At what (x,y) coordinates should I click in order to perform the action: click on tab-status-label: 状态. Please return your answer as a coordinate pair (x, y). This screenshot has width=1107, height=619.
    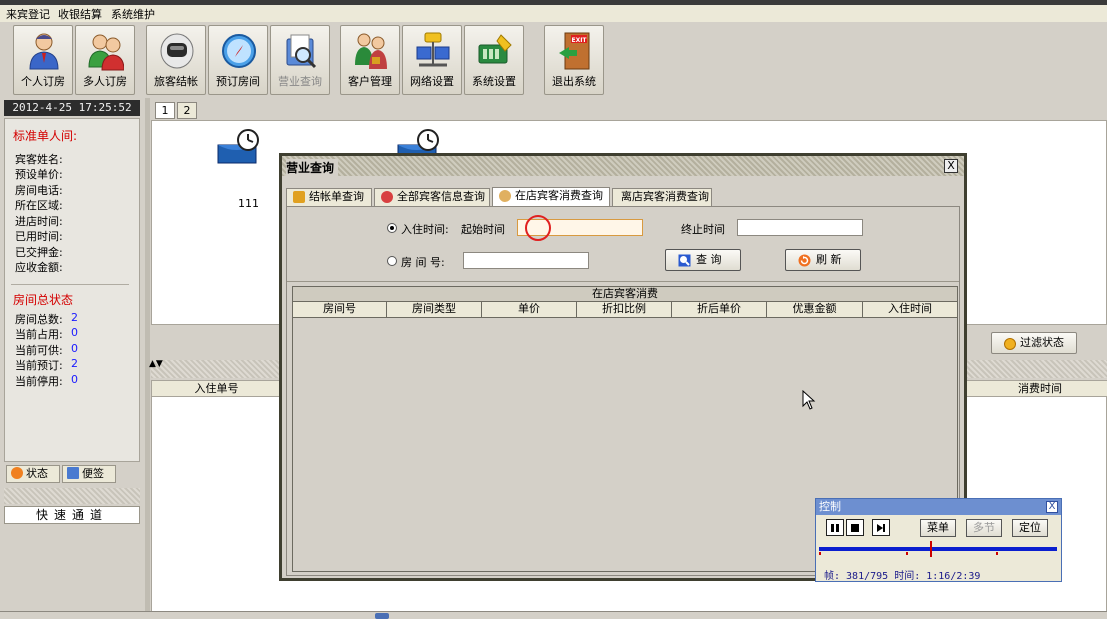
    Looking at the image, I should click on (37, 473).